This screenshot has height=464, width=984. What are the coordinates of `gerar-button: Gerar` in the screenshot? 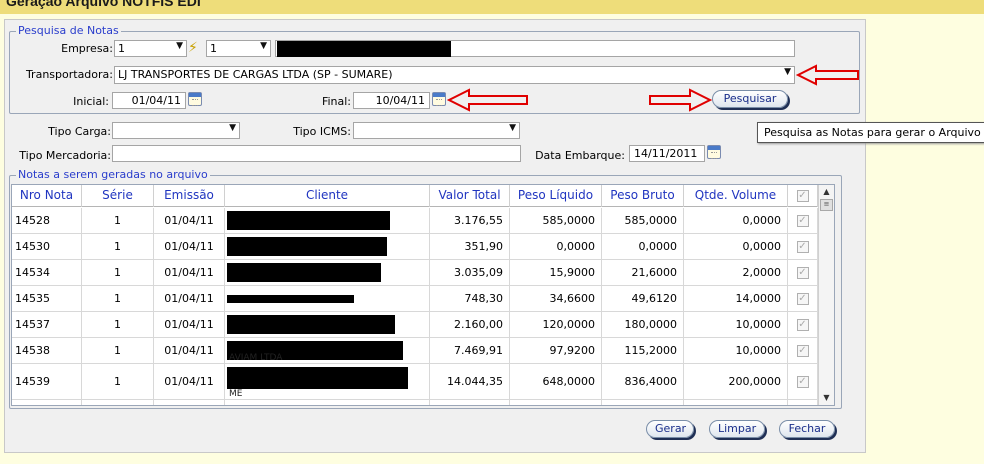 It's located at (670, 429).